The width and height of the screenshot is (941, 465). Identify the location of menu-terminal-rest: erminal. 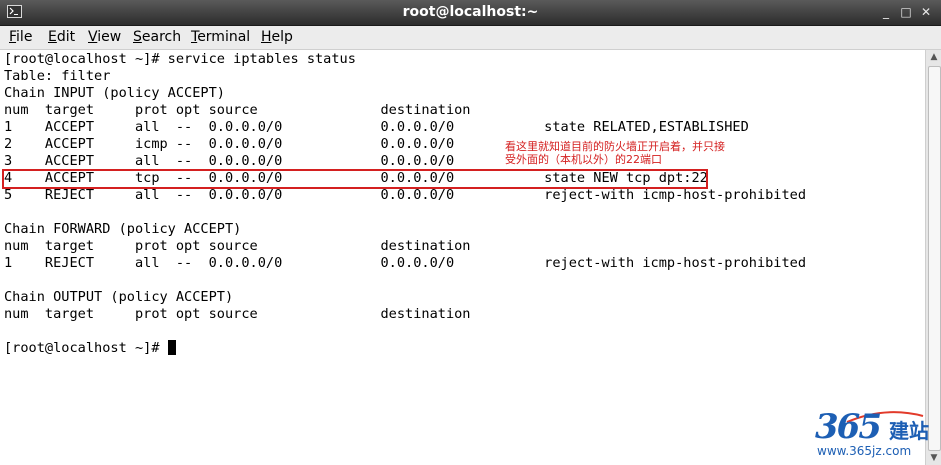
(224, 37).